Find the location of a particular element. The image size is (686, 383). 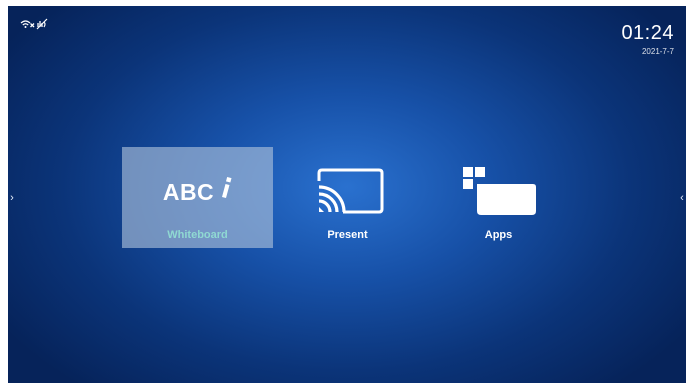

abc-whiteboard-icon: ABC is located at coordinates (197, 191).